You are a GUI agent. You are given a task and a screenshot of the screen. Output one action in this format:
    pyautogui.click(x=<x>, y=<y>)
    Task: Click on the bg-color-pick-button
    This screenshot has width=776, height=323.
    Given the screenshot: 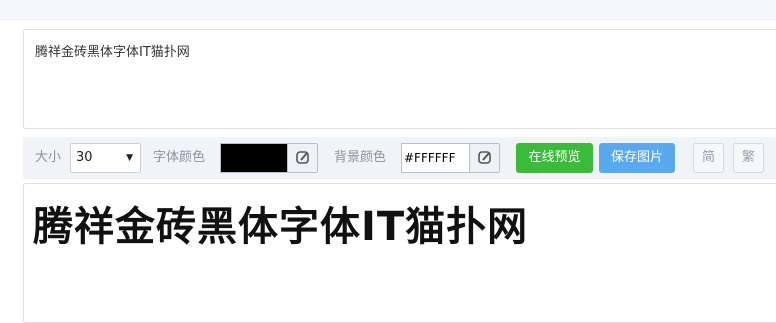 What is the action you would take?
    pyautogui.click(x=484, y=158)
    